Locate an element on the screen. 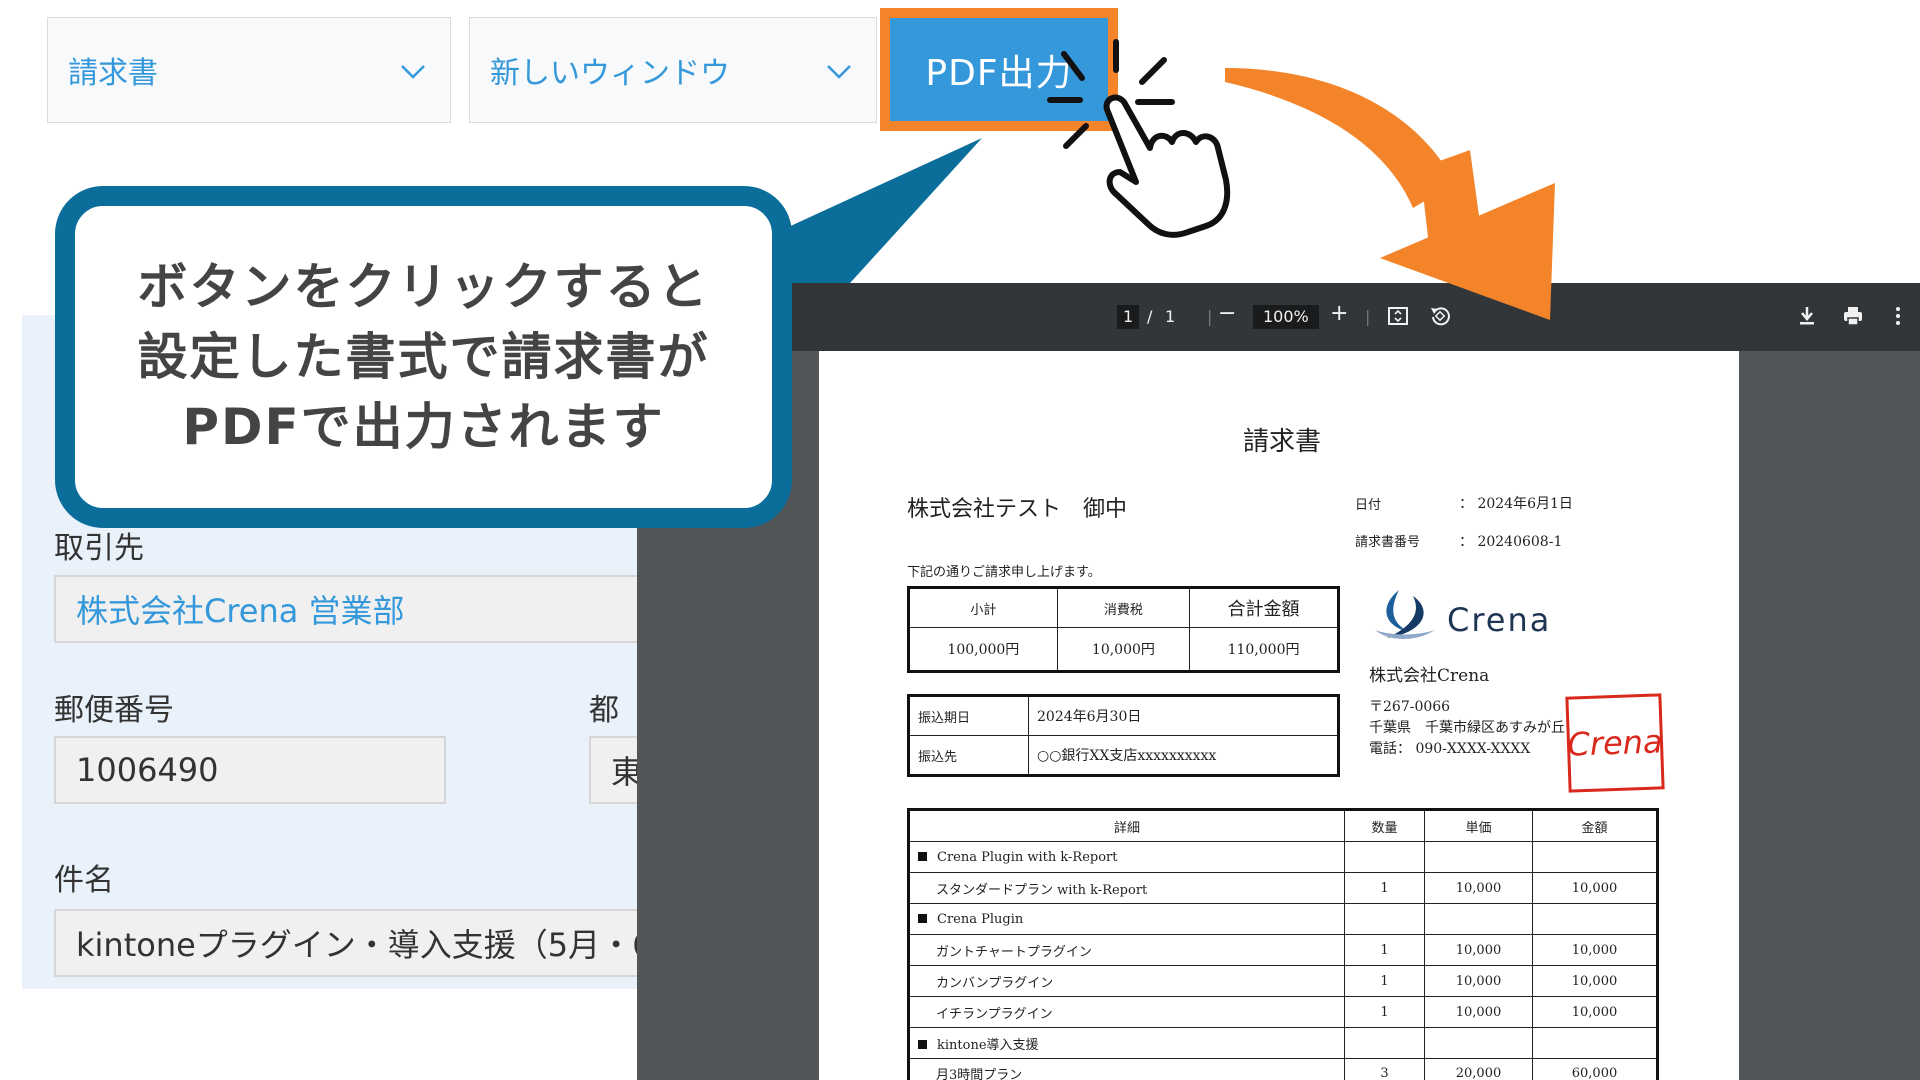  date-value: ： 2024年6月1日 is located at coordinates (1516, 504).